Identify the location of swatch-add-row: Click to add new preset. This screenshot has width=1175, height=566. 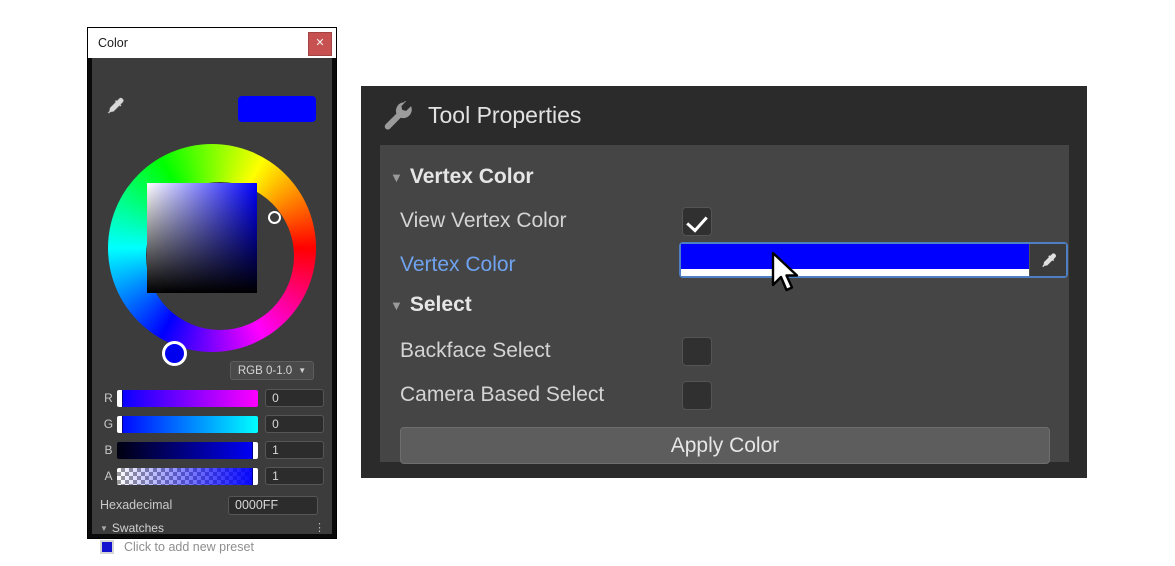
(212, 547).